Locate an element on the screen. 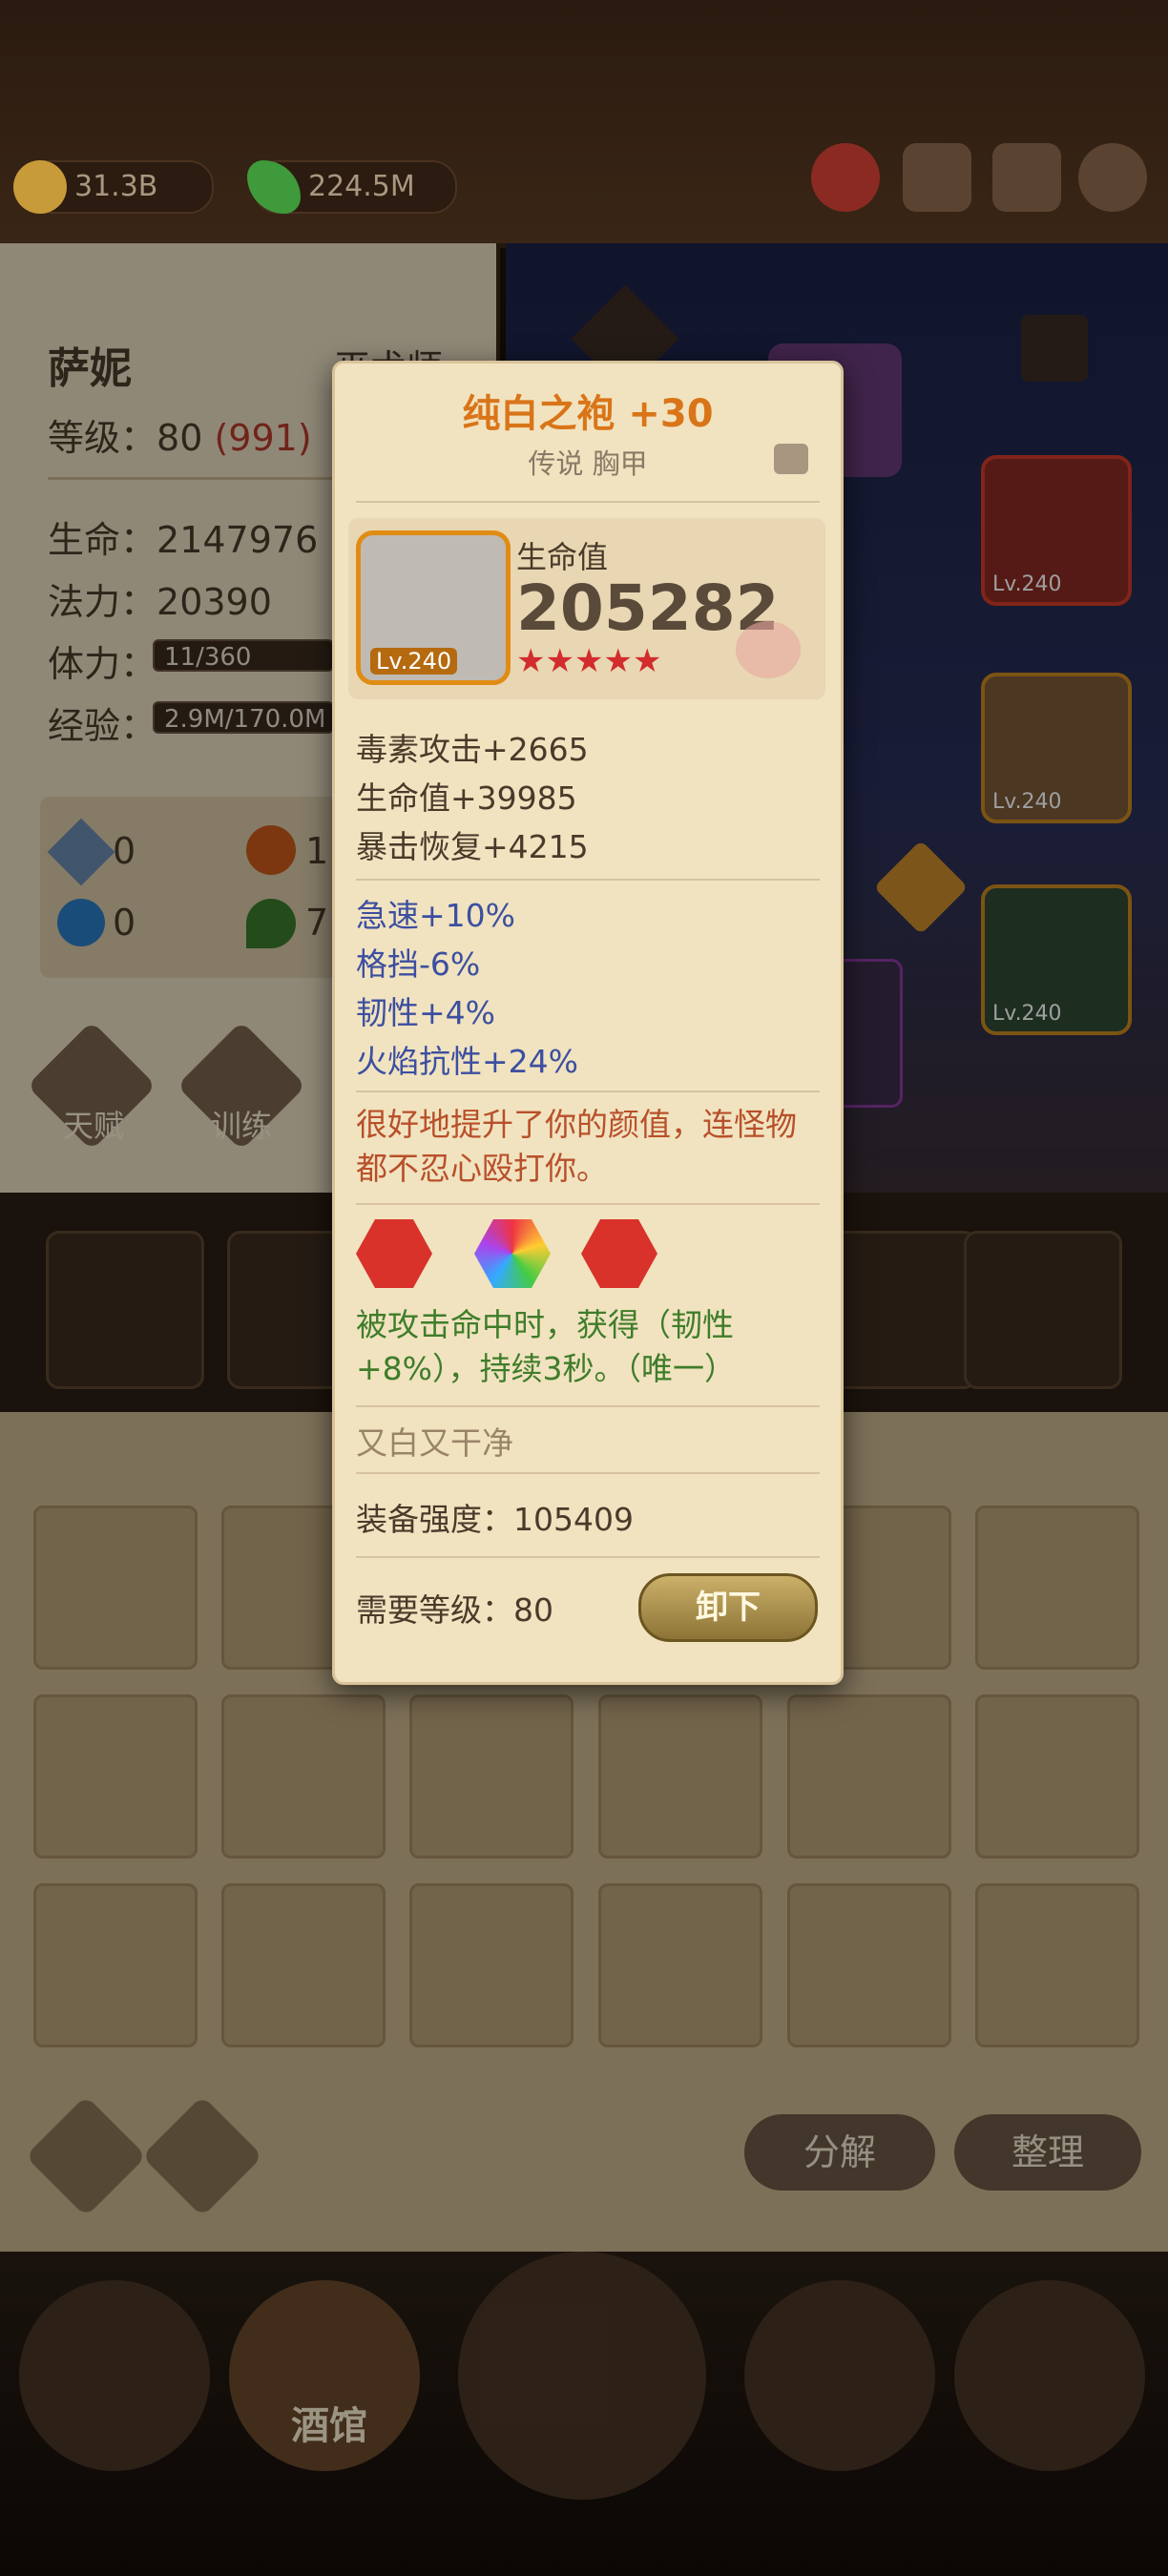 This screenshot has width=1168, height=2576. bonus-attr: 急速+10% is located at coordinates (435, 915).